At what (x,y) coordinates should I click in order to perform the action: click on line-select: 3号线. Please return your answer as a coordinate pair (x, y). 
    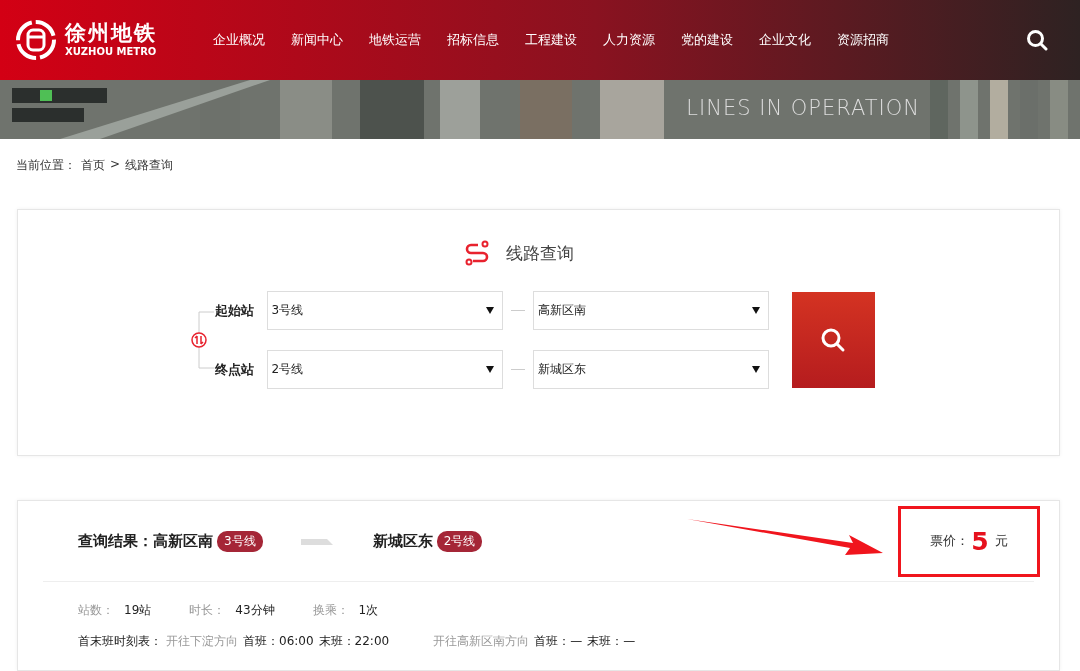
    Looking at the image, I should click on (384, 310).